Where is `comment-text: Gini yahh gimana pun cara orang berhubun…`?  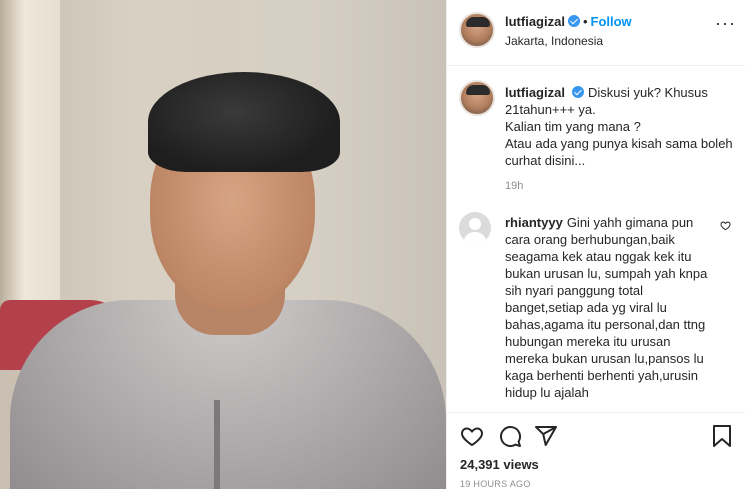
comment-text: Gini yahh gimana pun cara orang berhubun… is located at coordinates (606, 307).